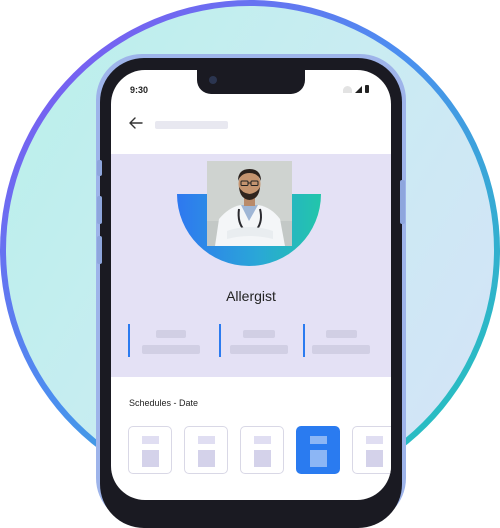 The image size is (500, 528). Describe the element at coordinates (136, 123) in the screenshot. I see `back-arrow-icon` at that location.